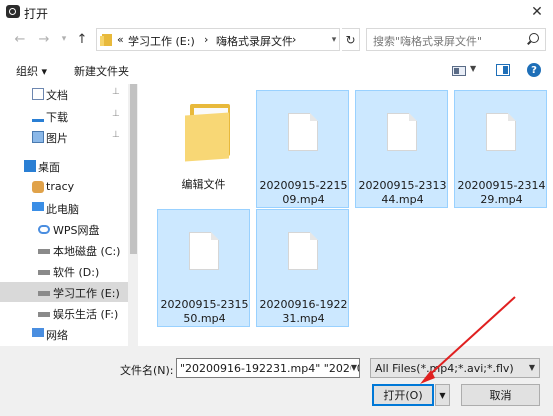 The image size is (553, 416). Describe the element at coordinates (402, 192) in the screenshot. I see `file-name: 20200915-231344.mp4` at that location.